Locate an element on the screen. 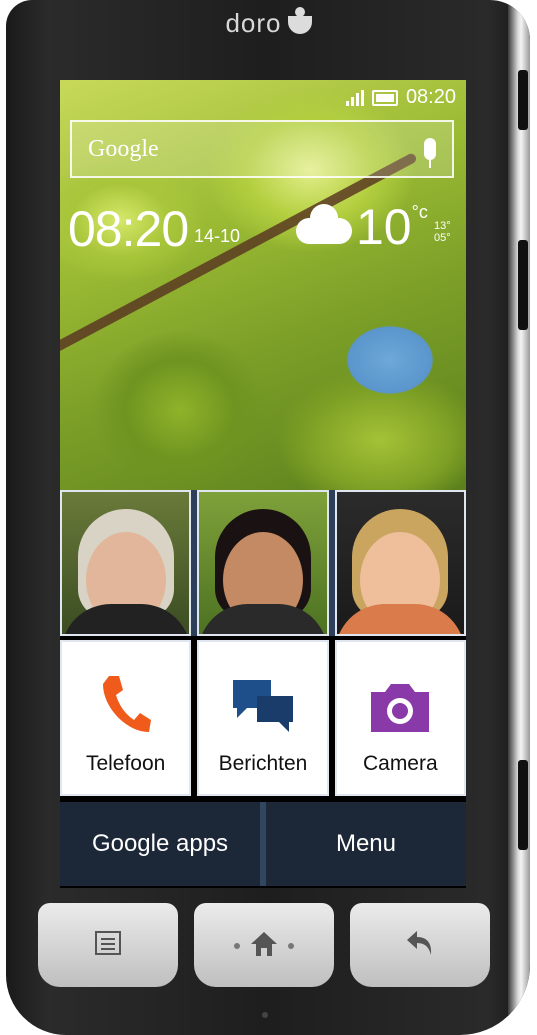  brand-mark-icon is located at coordinates (299, 20).